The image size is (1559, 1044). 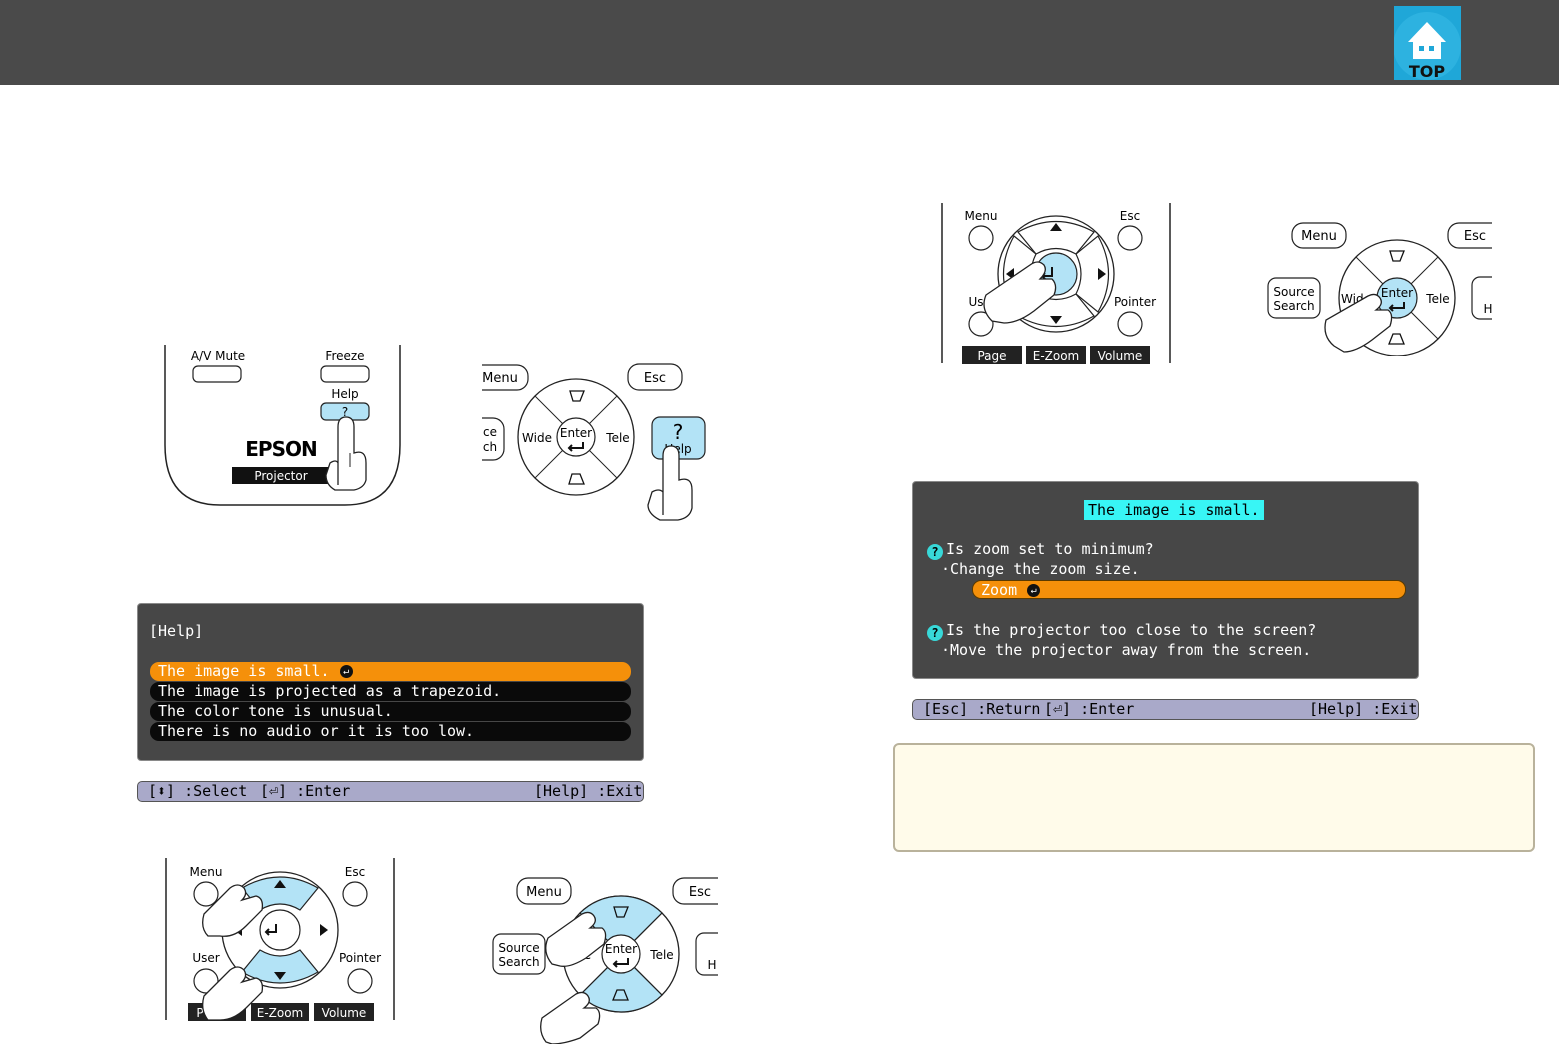 What do you see at coordinates (1379, 289) in the screenshot?
I see `panel-enter-illustration: Menu Esc Source Search Enter Wide Tele H` at bounding box center [1379, 289].